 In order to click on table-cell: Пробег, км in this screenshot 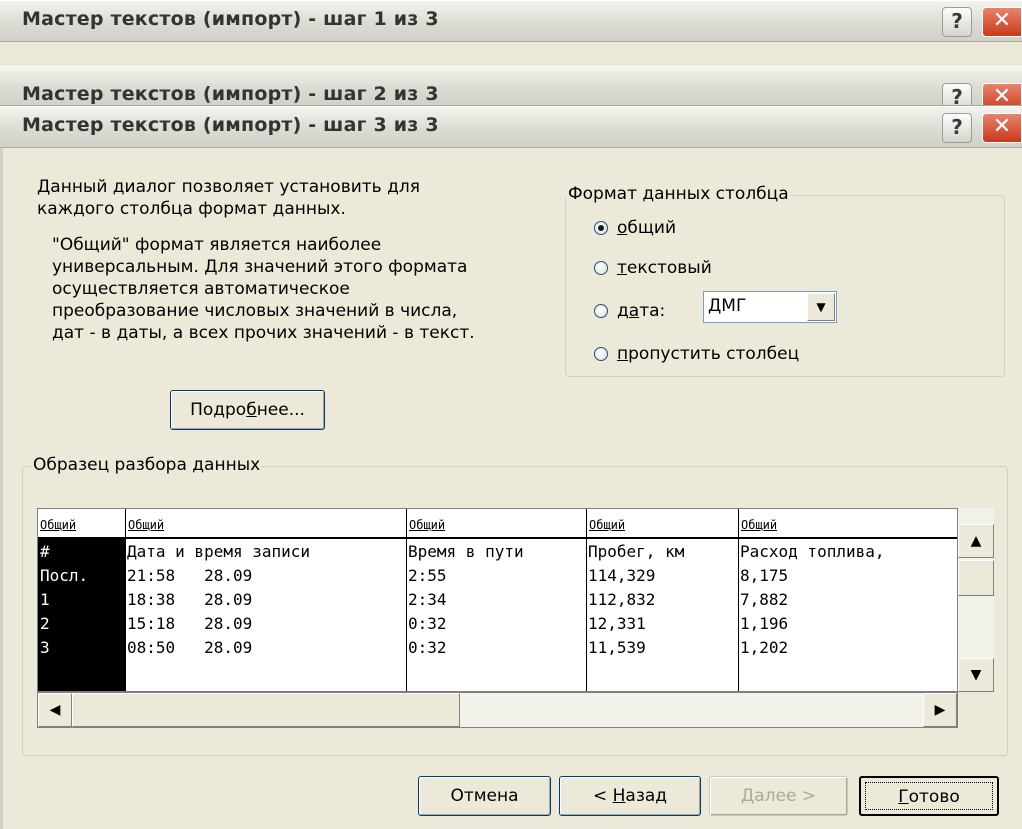, I will do `click(636, 551)`.